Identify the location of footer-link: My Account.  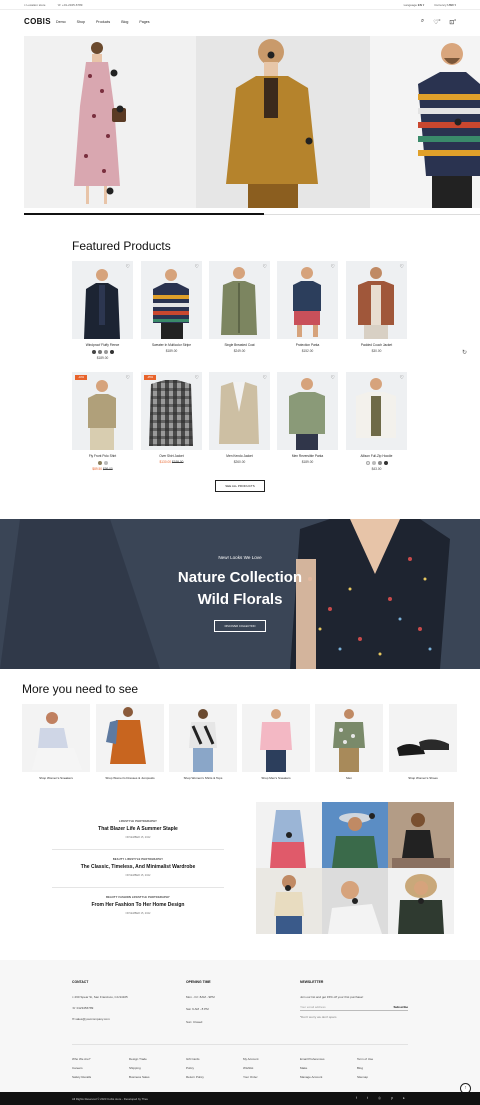
(251, 1059).